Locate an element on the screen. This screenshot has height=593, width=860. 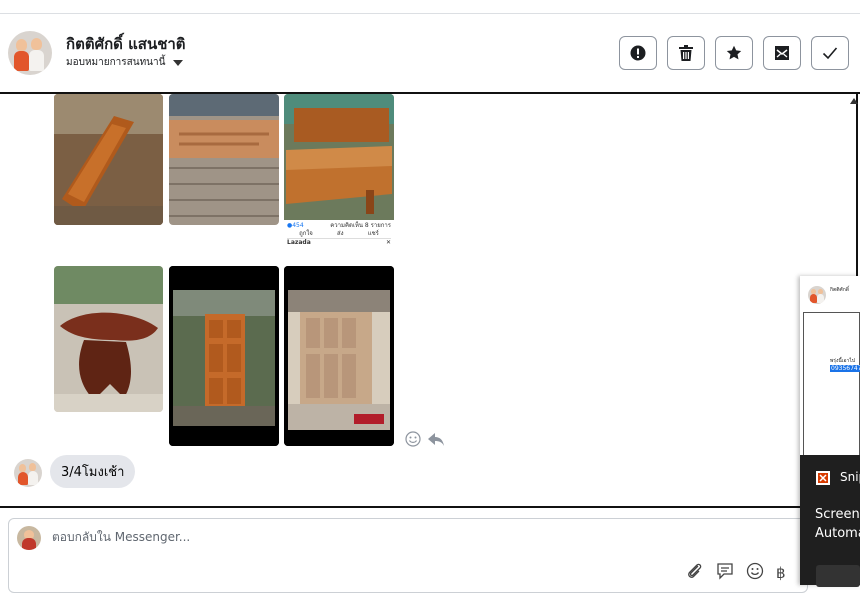
trash-icon is located at coordinates (686, 53).